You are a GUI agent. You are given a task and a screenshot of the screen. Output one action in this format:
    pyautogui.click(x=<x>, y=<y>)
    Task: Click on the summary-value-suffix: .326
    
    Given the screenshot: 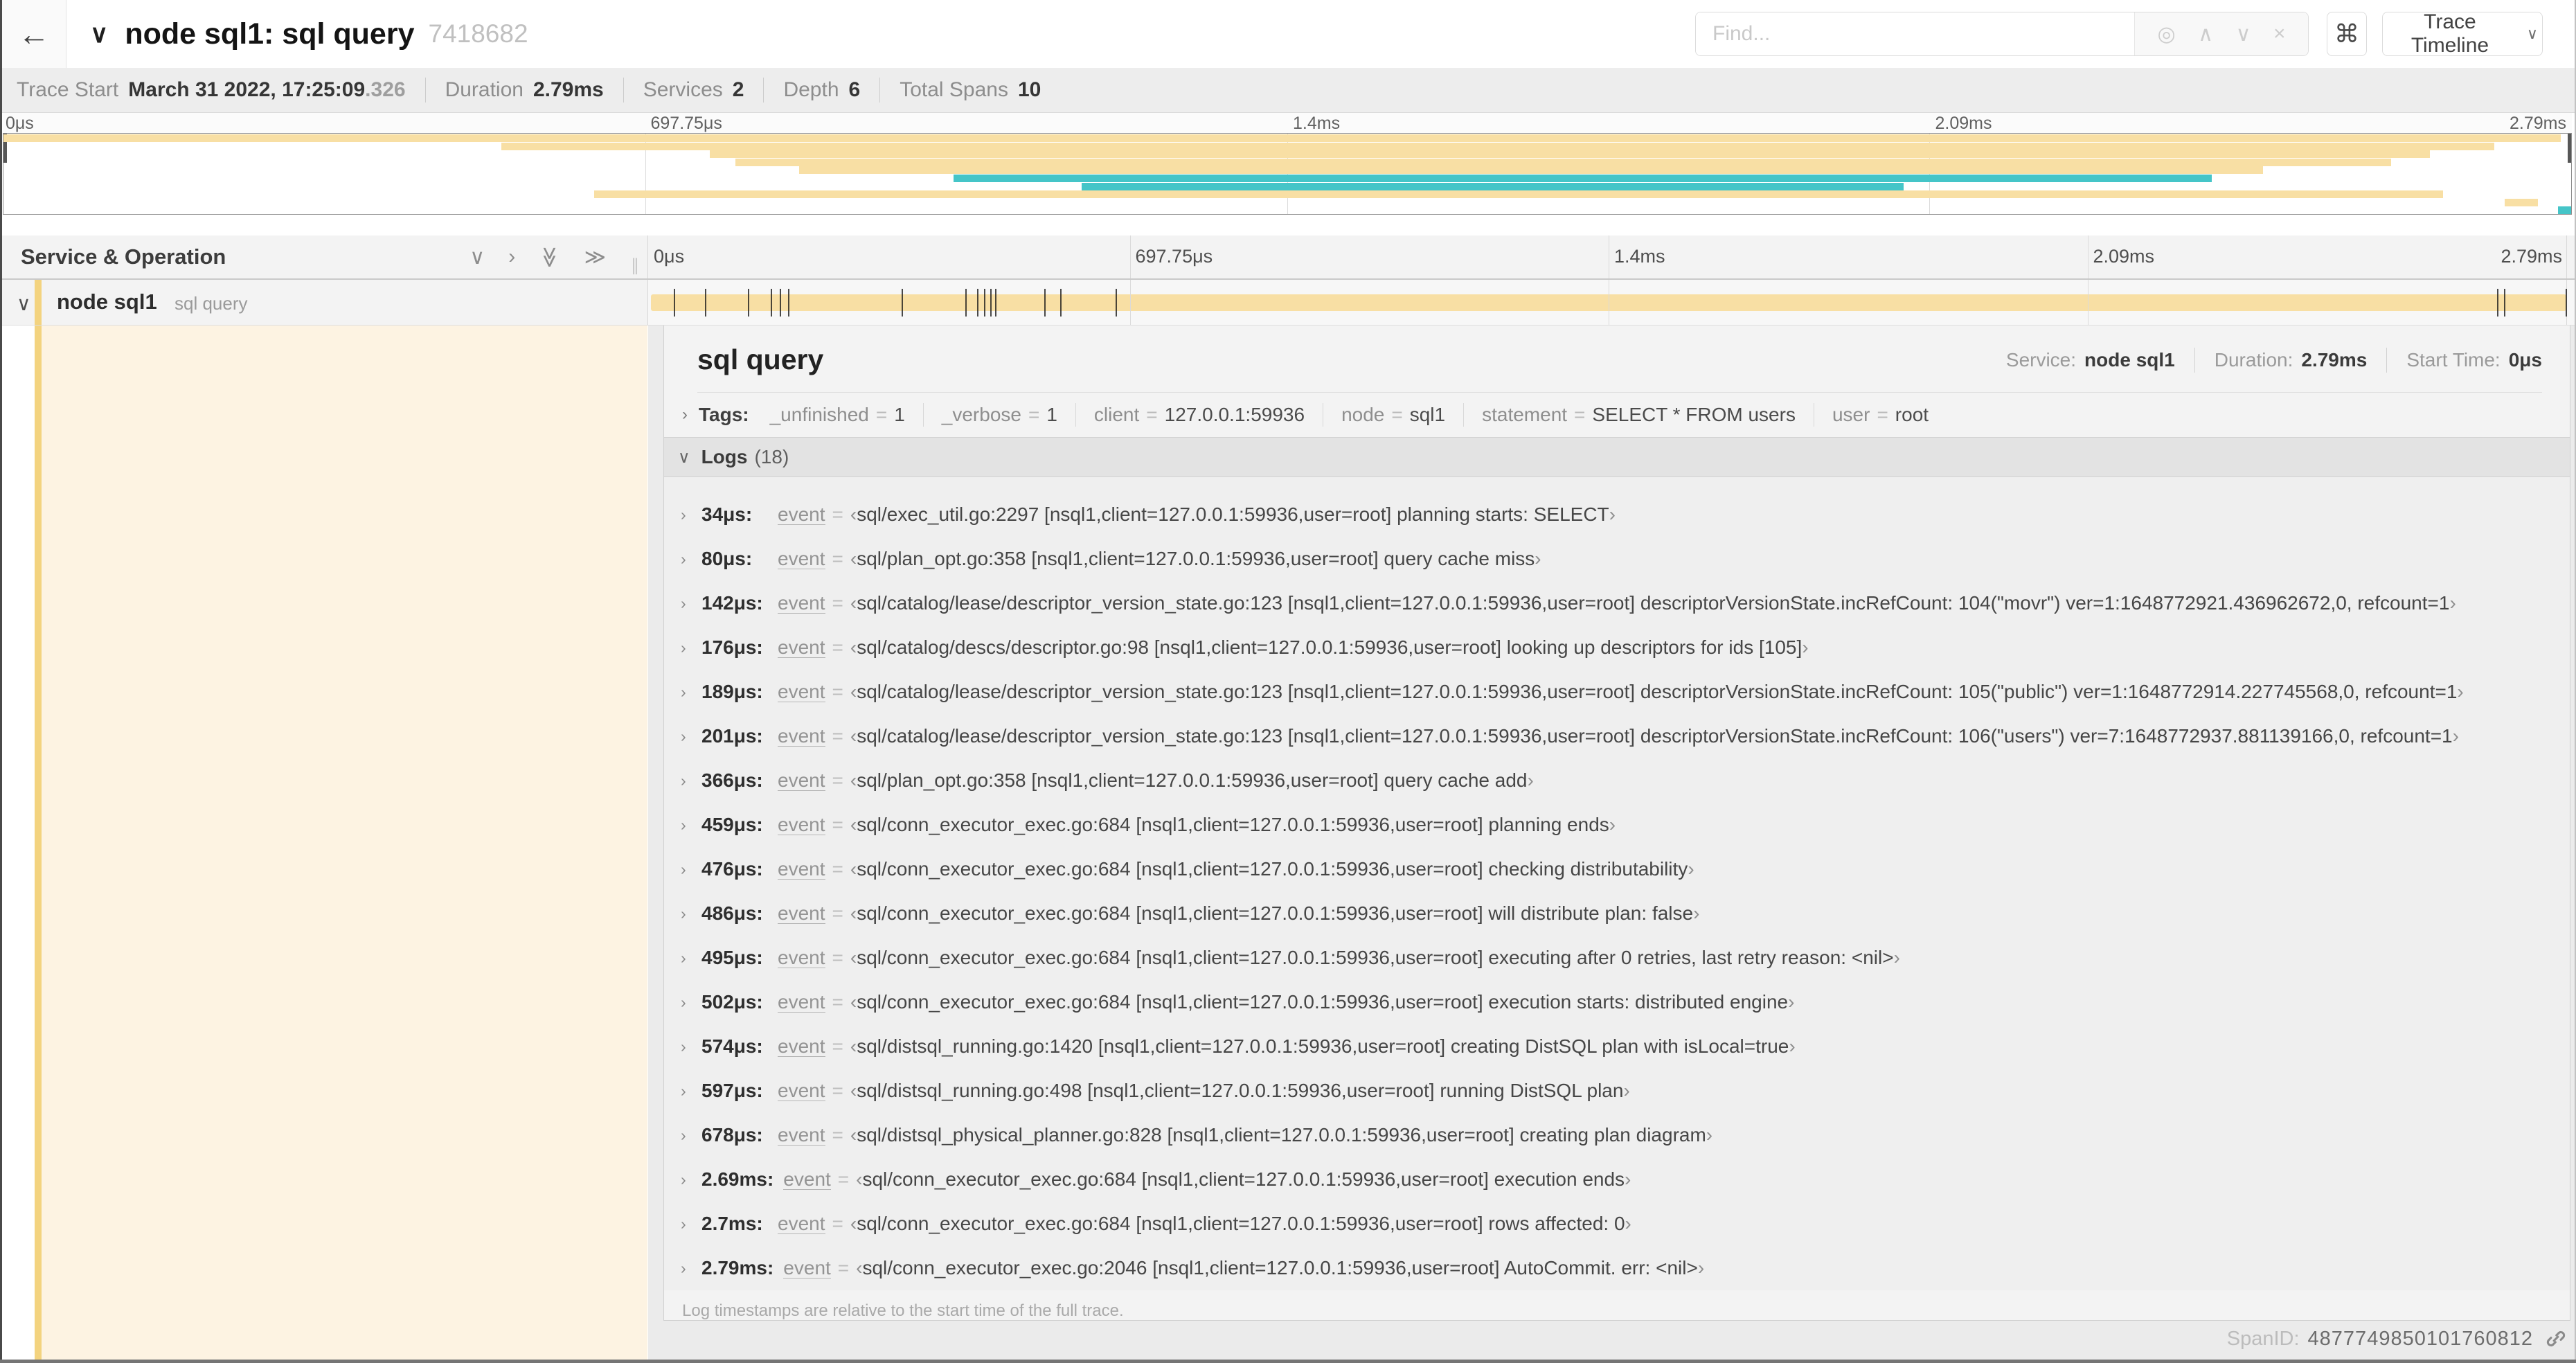 What is the action you would take?
    pyautogui.click(x=385, y=89)
    